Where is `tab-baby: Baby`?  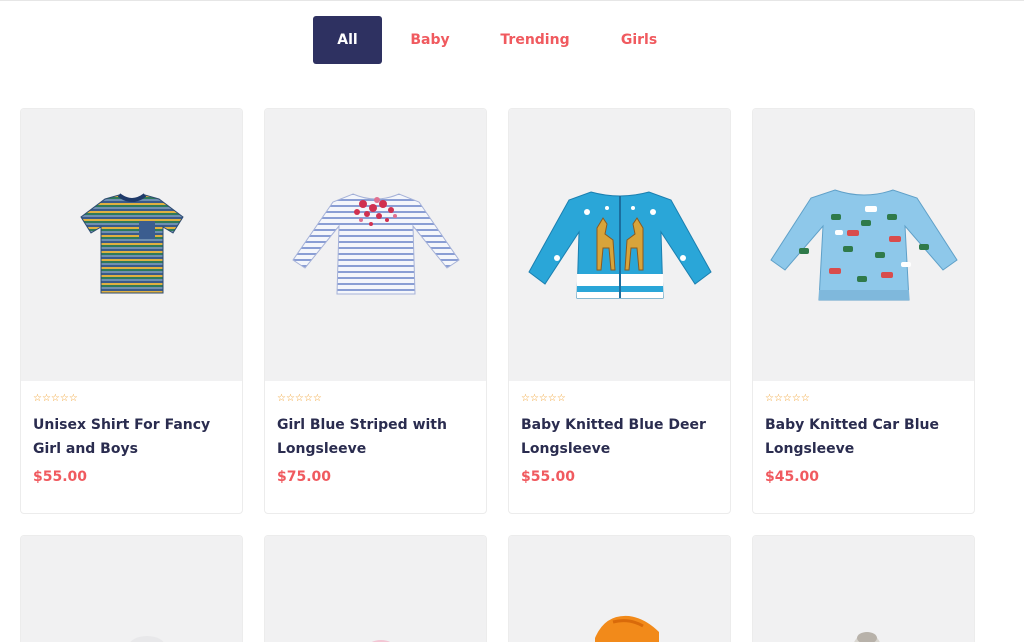 tab-baby: Baby is located at coordinates (430, 40).